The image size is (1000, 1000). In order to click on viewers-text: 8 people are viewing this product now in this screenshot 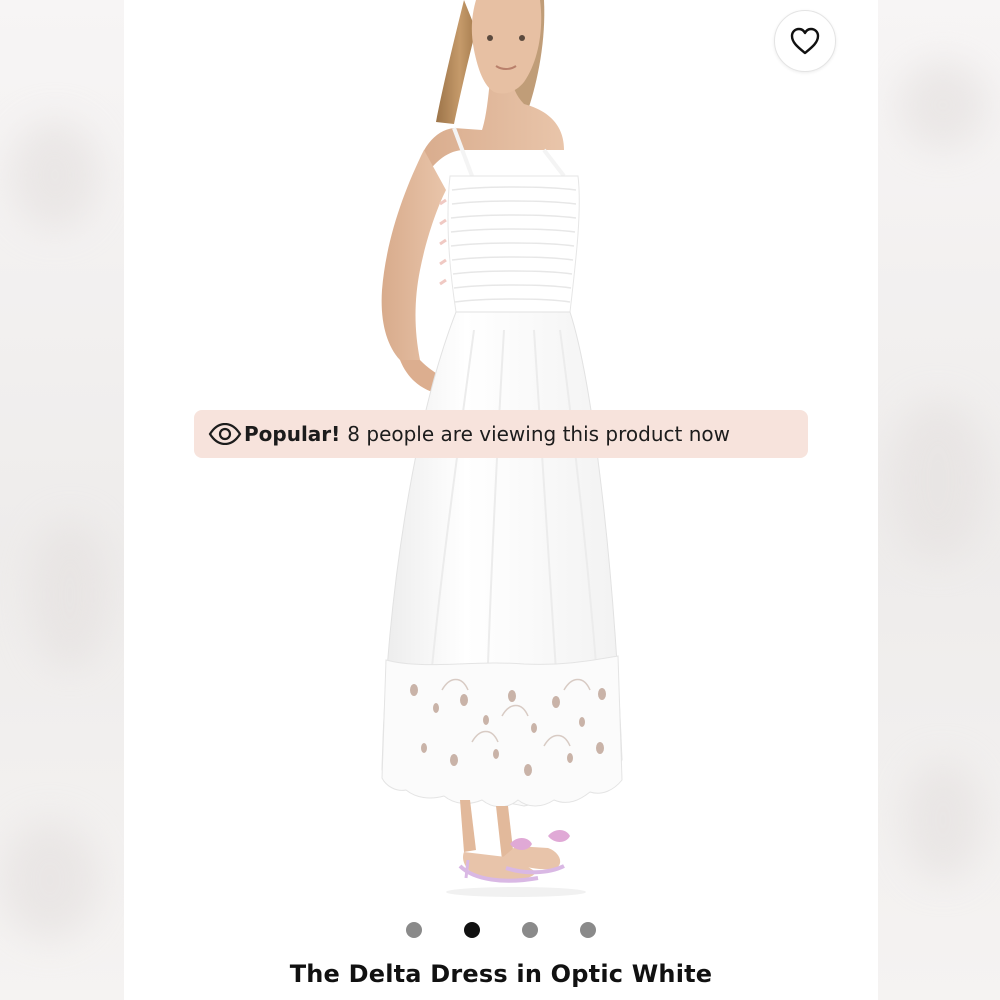, I will do `click(538, 434)`.